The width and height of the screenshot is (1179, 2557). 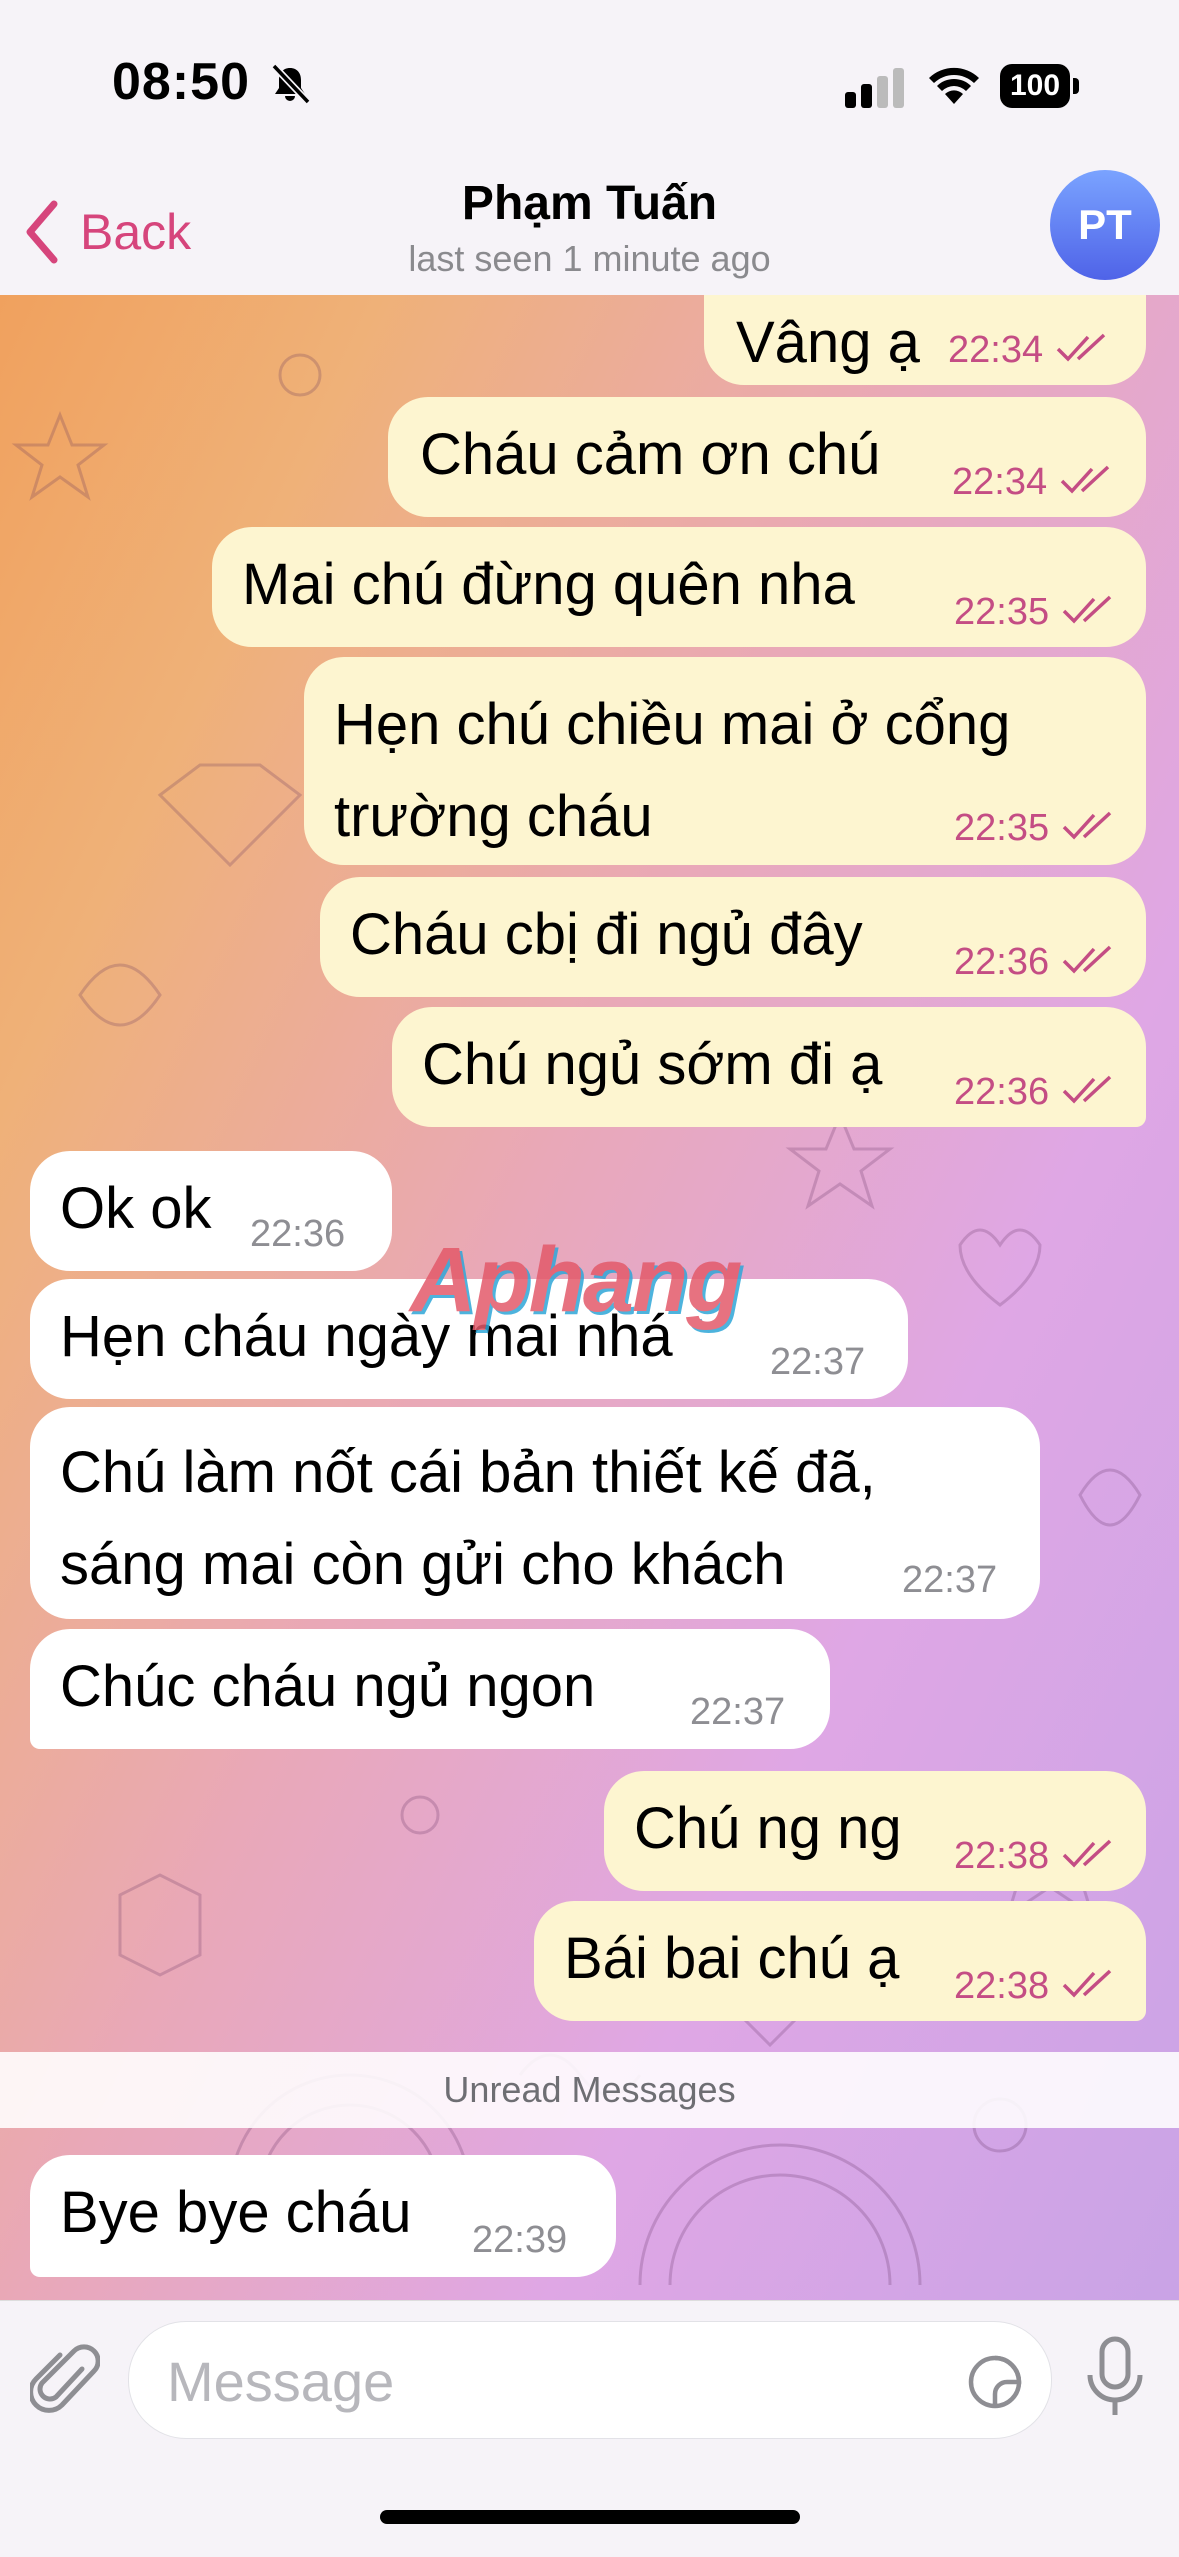 I want to click on message-text: Ok ok, so click(x=136, y=1208).